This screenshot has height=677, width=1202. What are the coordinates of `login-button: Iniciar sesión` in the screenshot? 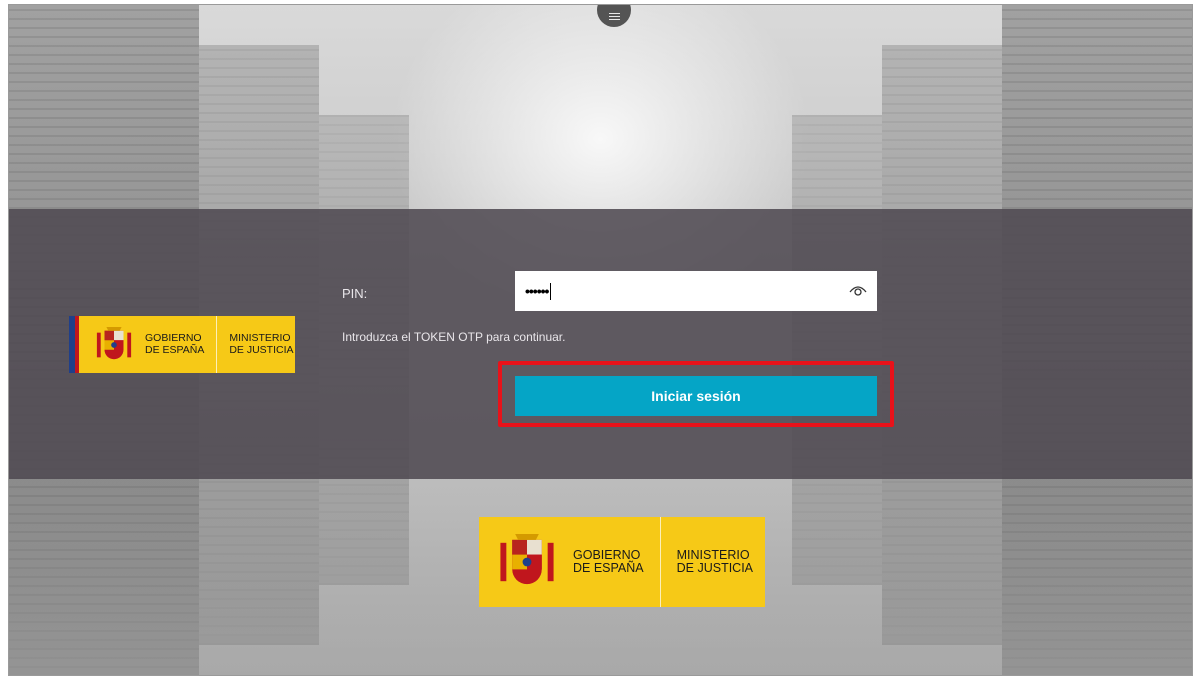 It's located at (696, 396).